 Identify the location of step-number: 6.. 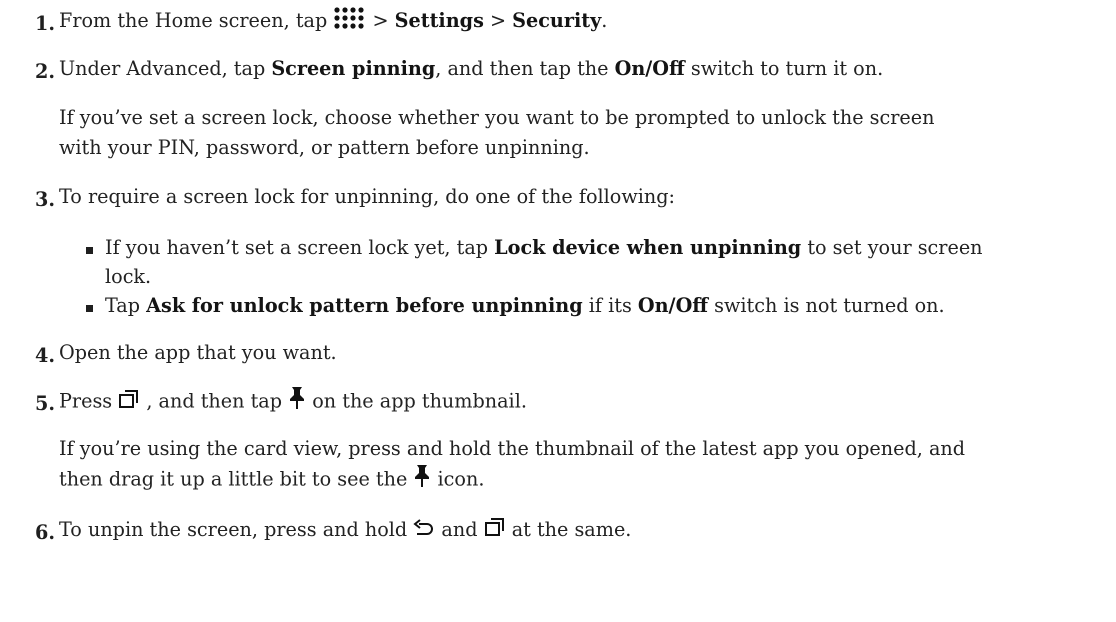
(45, 532).